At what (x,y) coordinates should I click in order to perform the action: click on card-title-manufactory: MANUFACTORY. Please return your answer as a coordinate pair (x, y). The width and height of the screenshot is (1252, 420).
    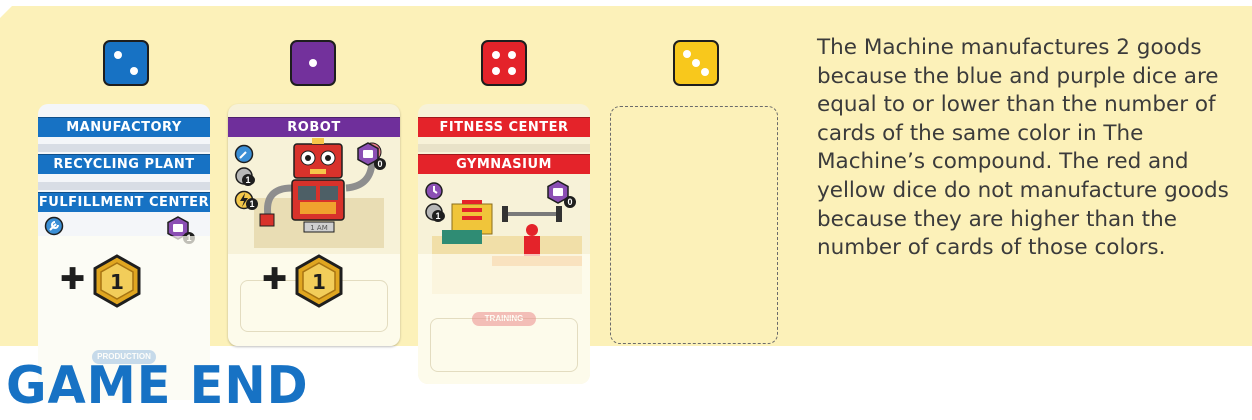
    Looking at the image, I should click on (124, 127).